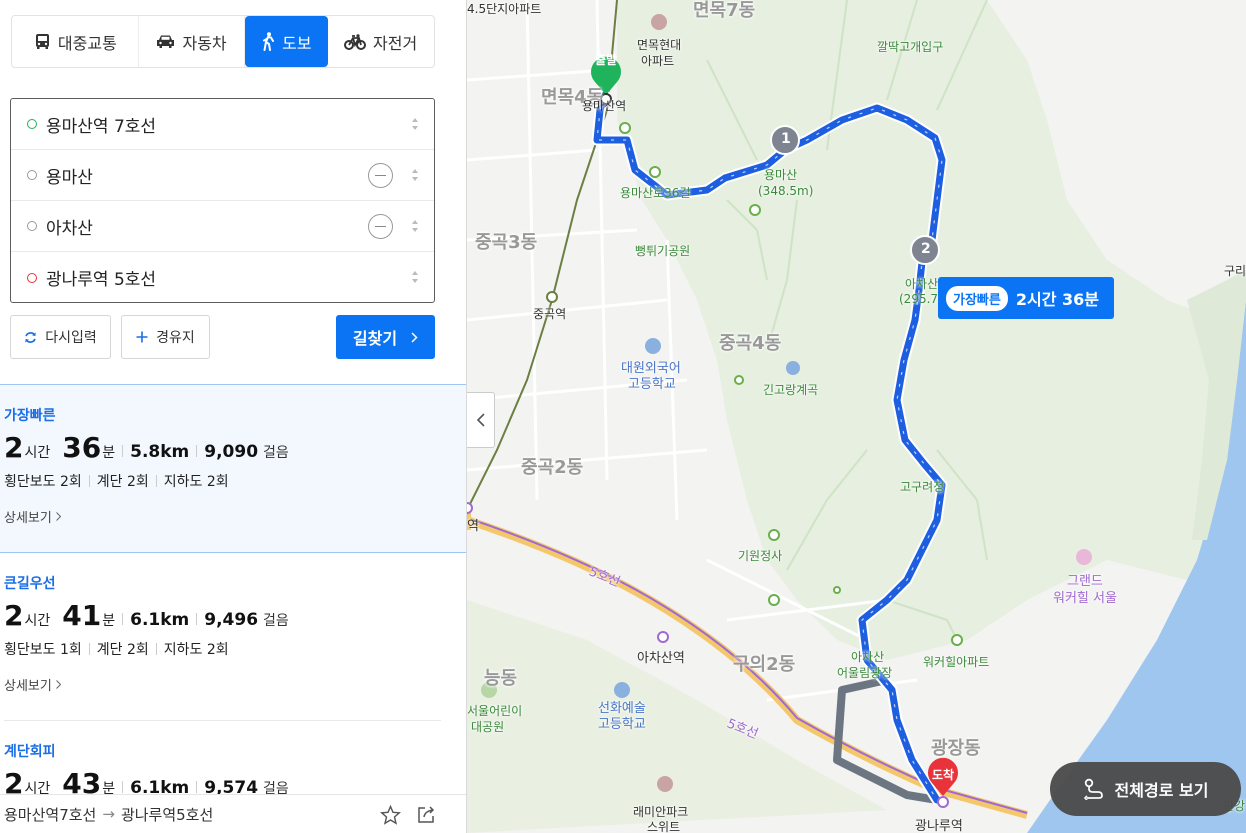 This screenshot has height=833, width=1246. What do you see at coordinates (222, 277) in the screenshot?
I see `end-point-row: 광나루역 5호선` at bounding box center [222, 277].